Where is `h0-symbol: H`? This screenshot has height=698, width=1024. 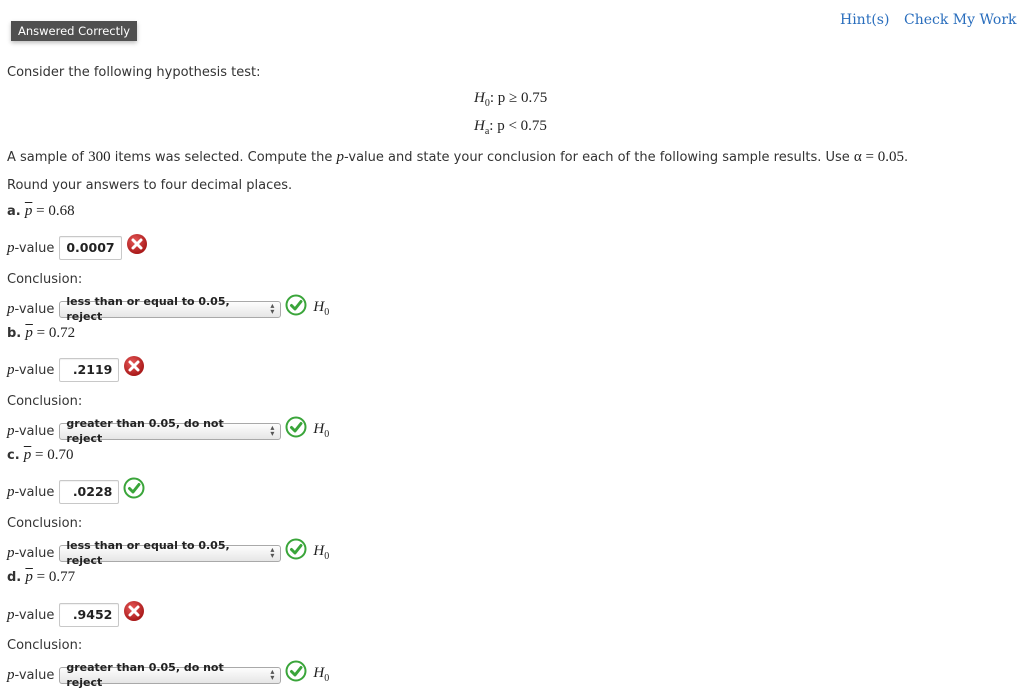 h0-symbol: H is located at coordinates (479, 98).